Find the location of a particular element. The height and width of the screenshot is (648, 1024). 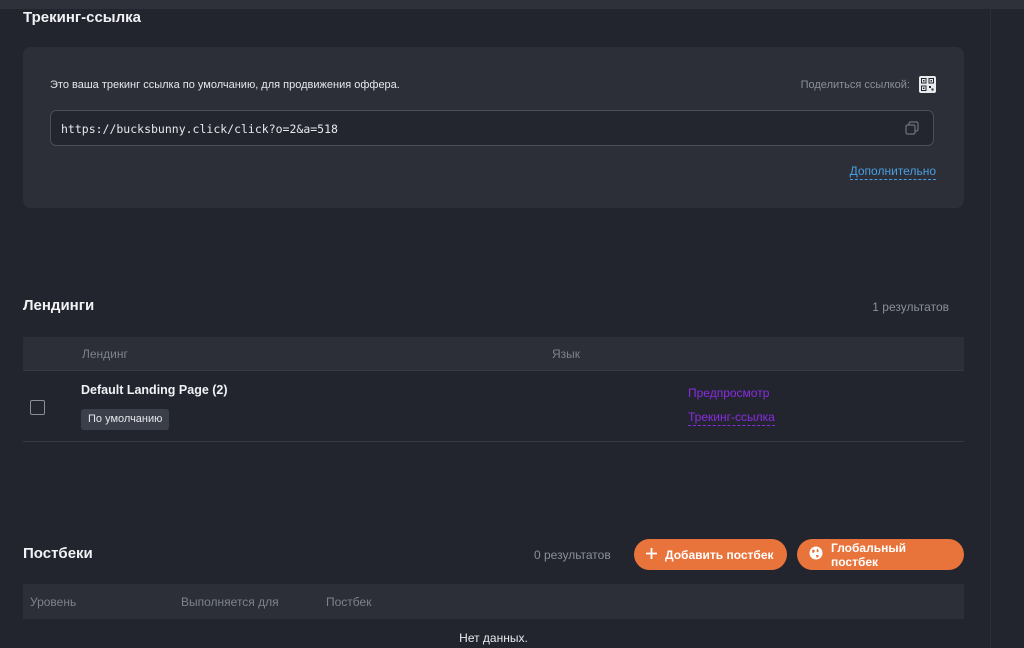

tracking-url-field: https://bucksbunny.click/click?o=2&a=518 is located at coordinates (492, 128).